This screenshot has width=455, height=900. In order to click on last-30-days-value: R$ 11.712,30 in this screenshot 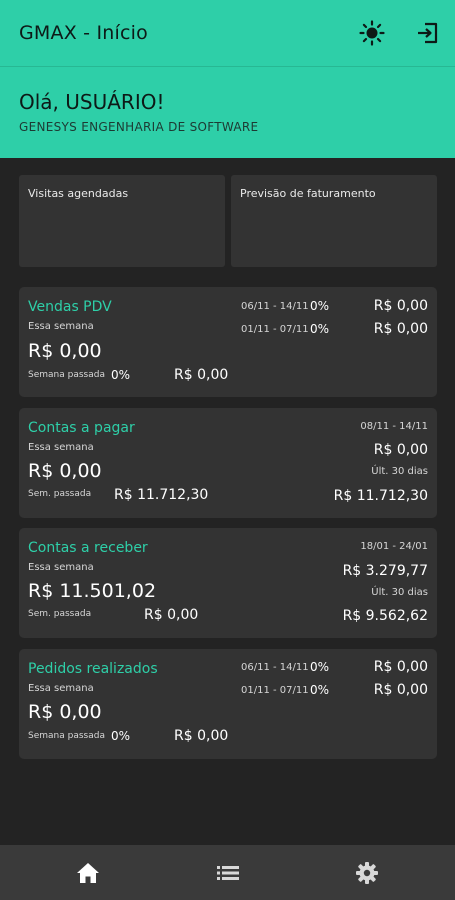, I will do `click(380, 496)`.